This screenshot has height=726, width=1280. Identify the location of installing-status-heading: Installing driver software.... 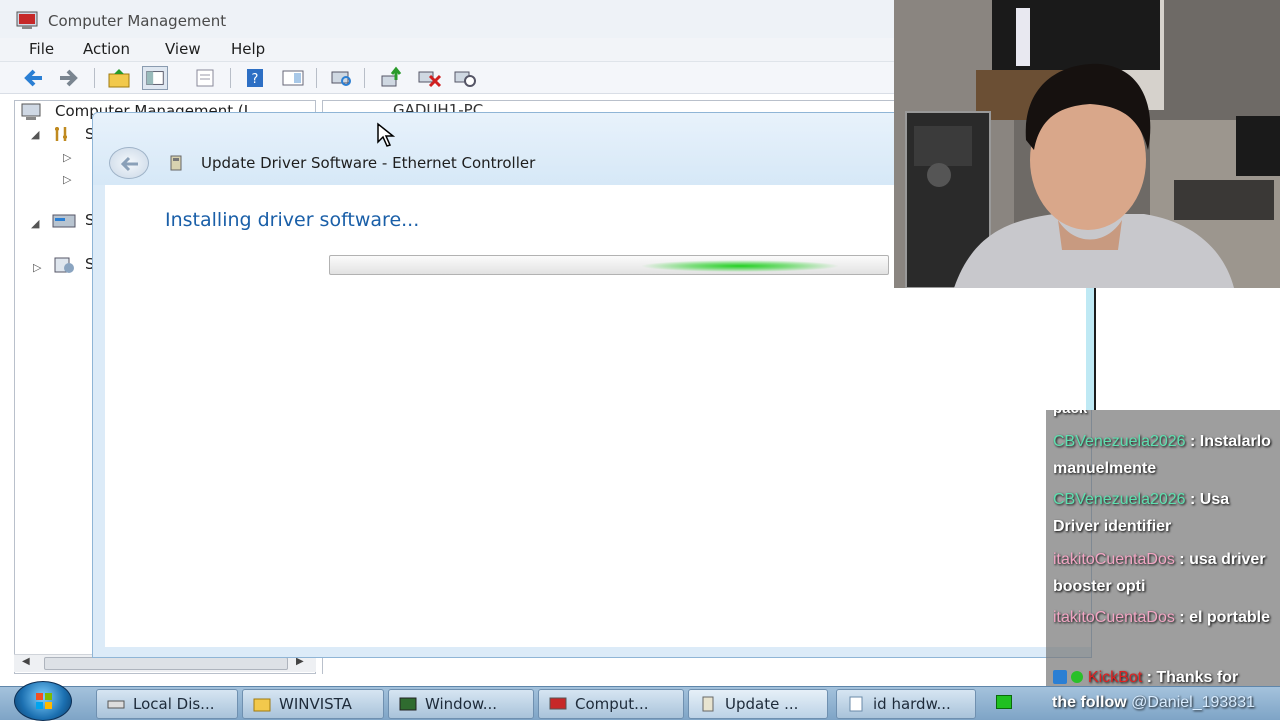
(292, 220).